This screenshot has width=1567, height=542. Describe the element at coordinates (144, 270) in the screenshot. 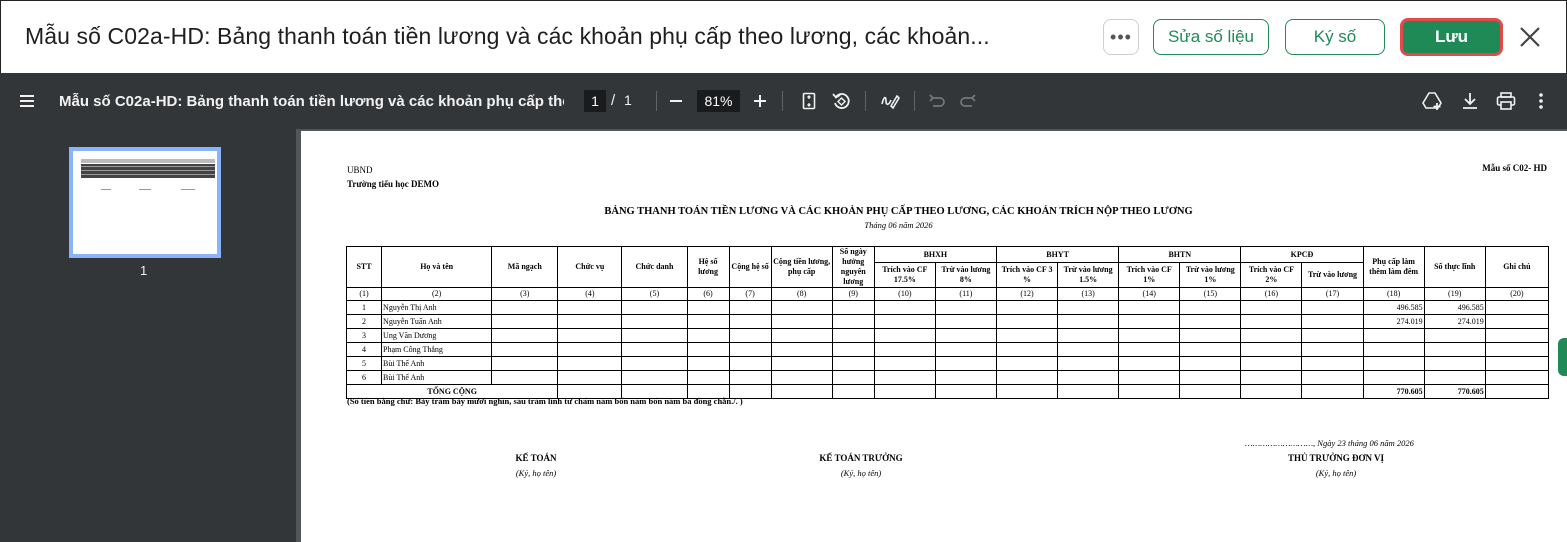

I see `thumbnail-page-number: 1` at that location.